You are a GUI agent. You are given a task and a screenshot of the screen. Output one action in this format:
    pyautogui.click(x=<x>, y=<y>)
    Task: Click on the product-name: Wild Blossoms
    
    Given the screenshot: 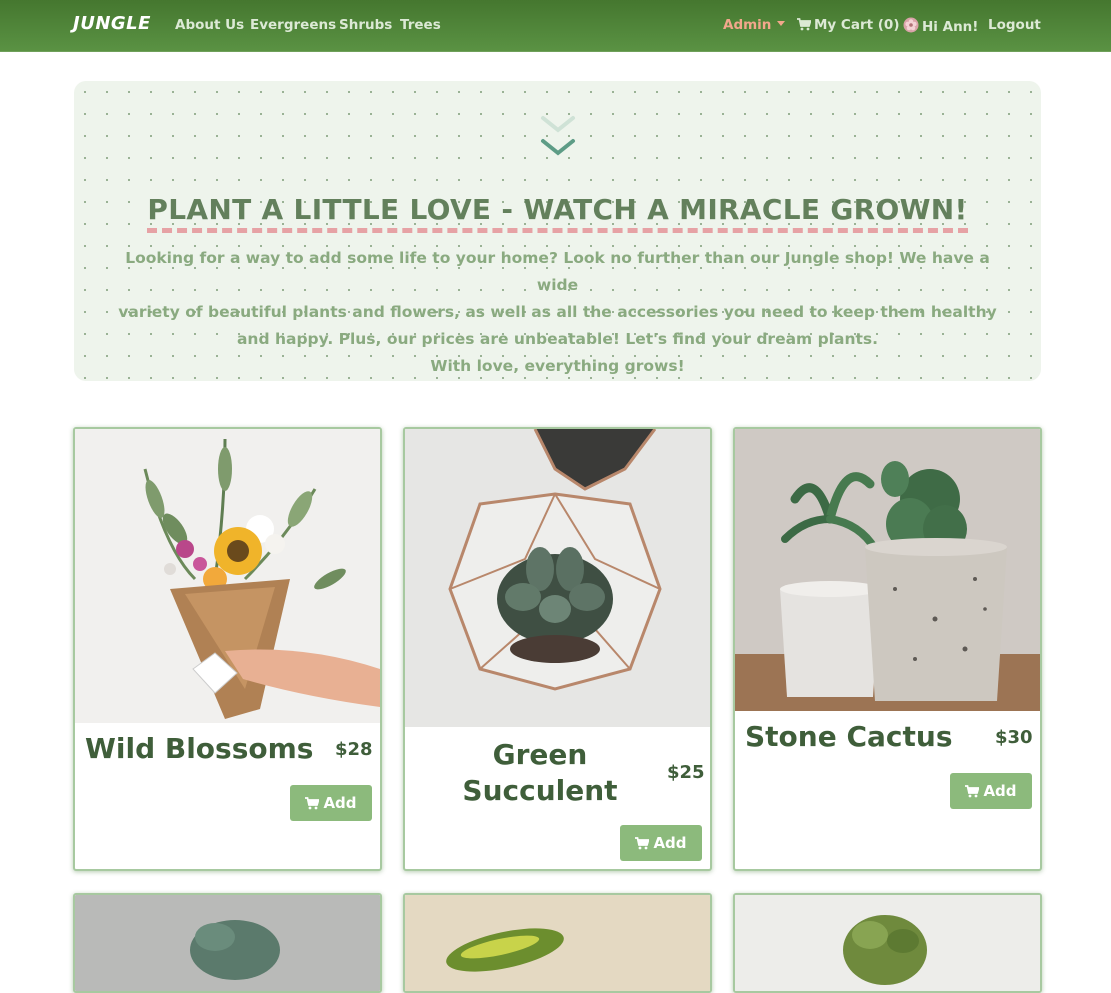 What is the action you would take?
    pyautogui.click(x=199, y=749)
    